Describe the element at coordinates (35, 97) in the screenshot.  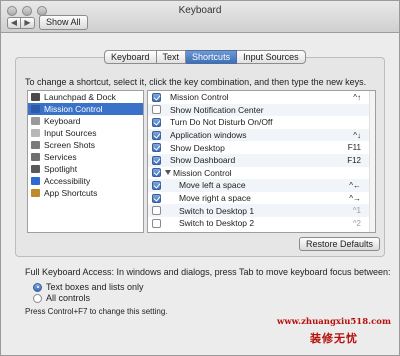
I see `launchpad-icon` at that location.